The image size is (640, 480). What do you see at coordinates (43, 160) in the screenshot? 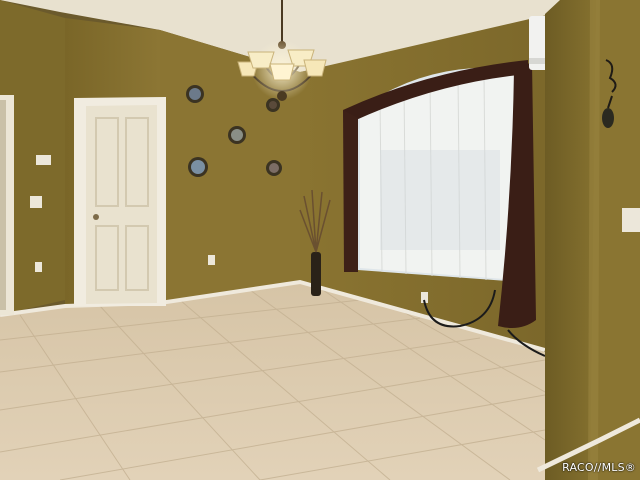
I see `thermostat` at bounding box center [43, 160].